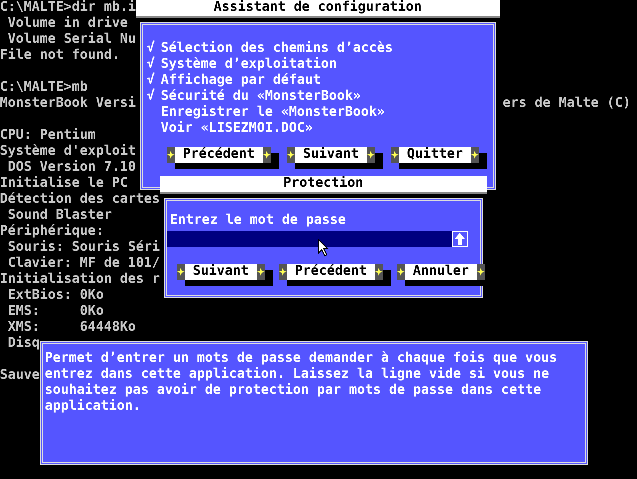  Describe the element at coordinates (68, 152) in the screenshot. I see `console-line: Système d'exploit` at that location.